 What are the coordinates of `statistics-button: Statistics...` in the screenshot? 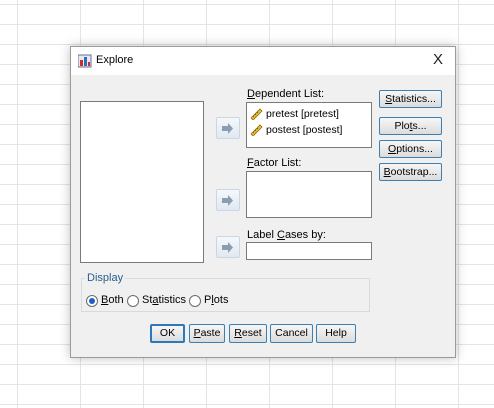 It's located at (410, 99).